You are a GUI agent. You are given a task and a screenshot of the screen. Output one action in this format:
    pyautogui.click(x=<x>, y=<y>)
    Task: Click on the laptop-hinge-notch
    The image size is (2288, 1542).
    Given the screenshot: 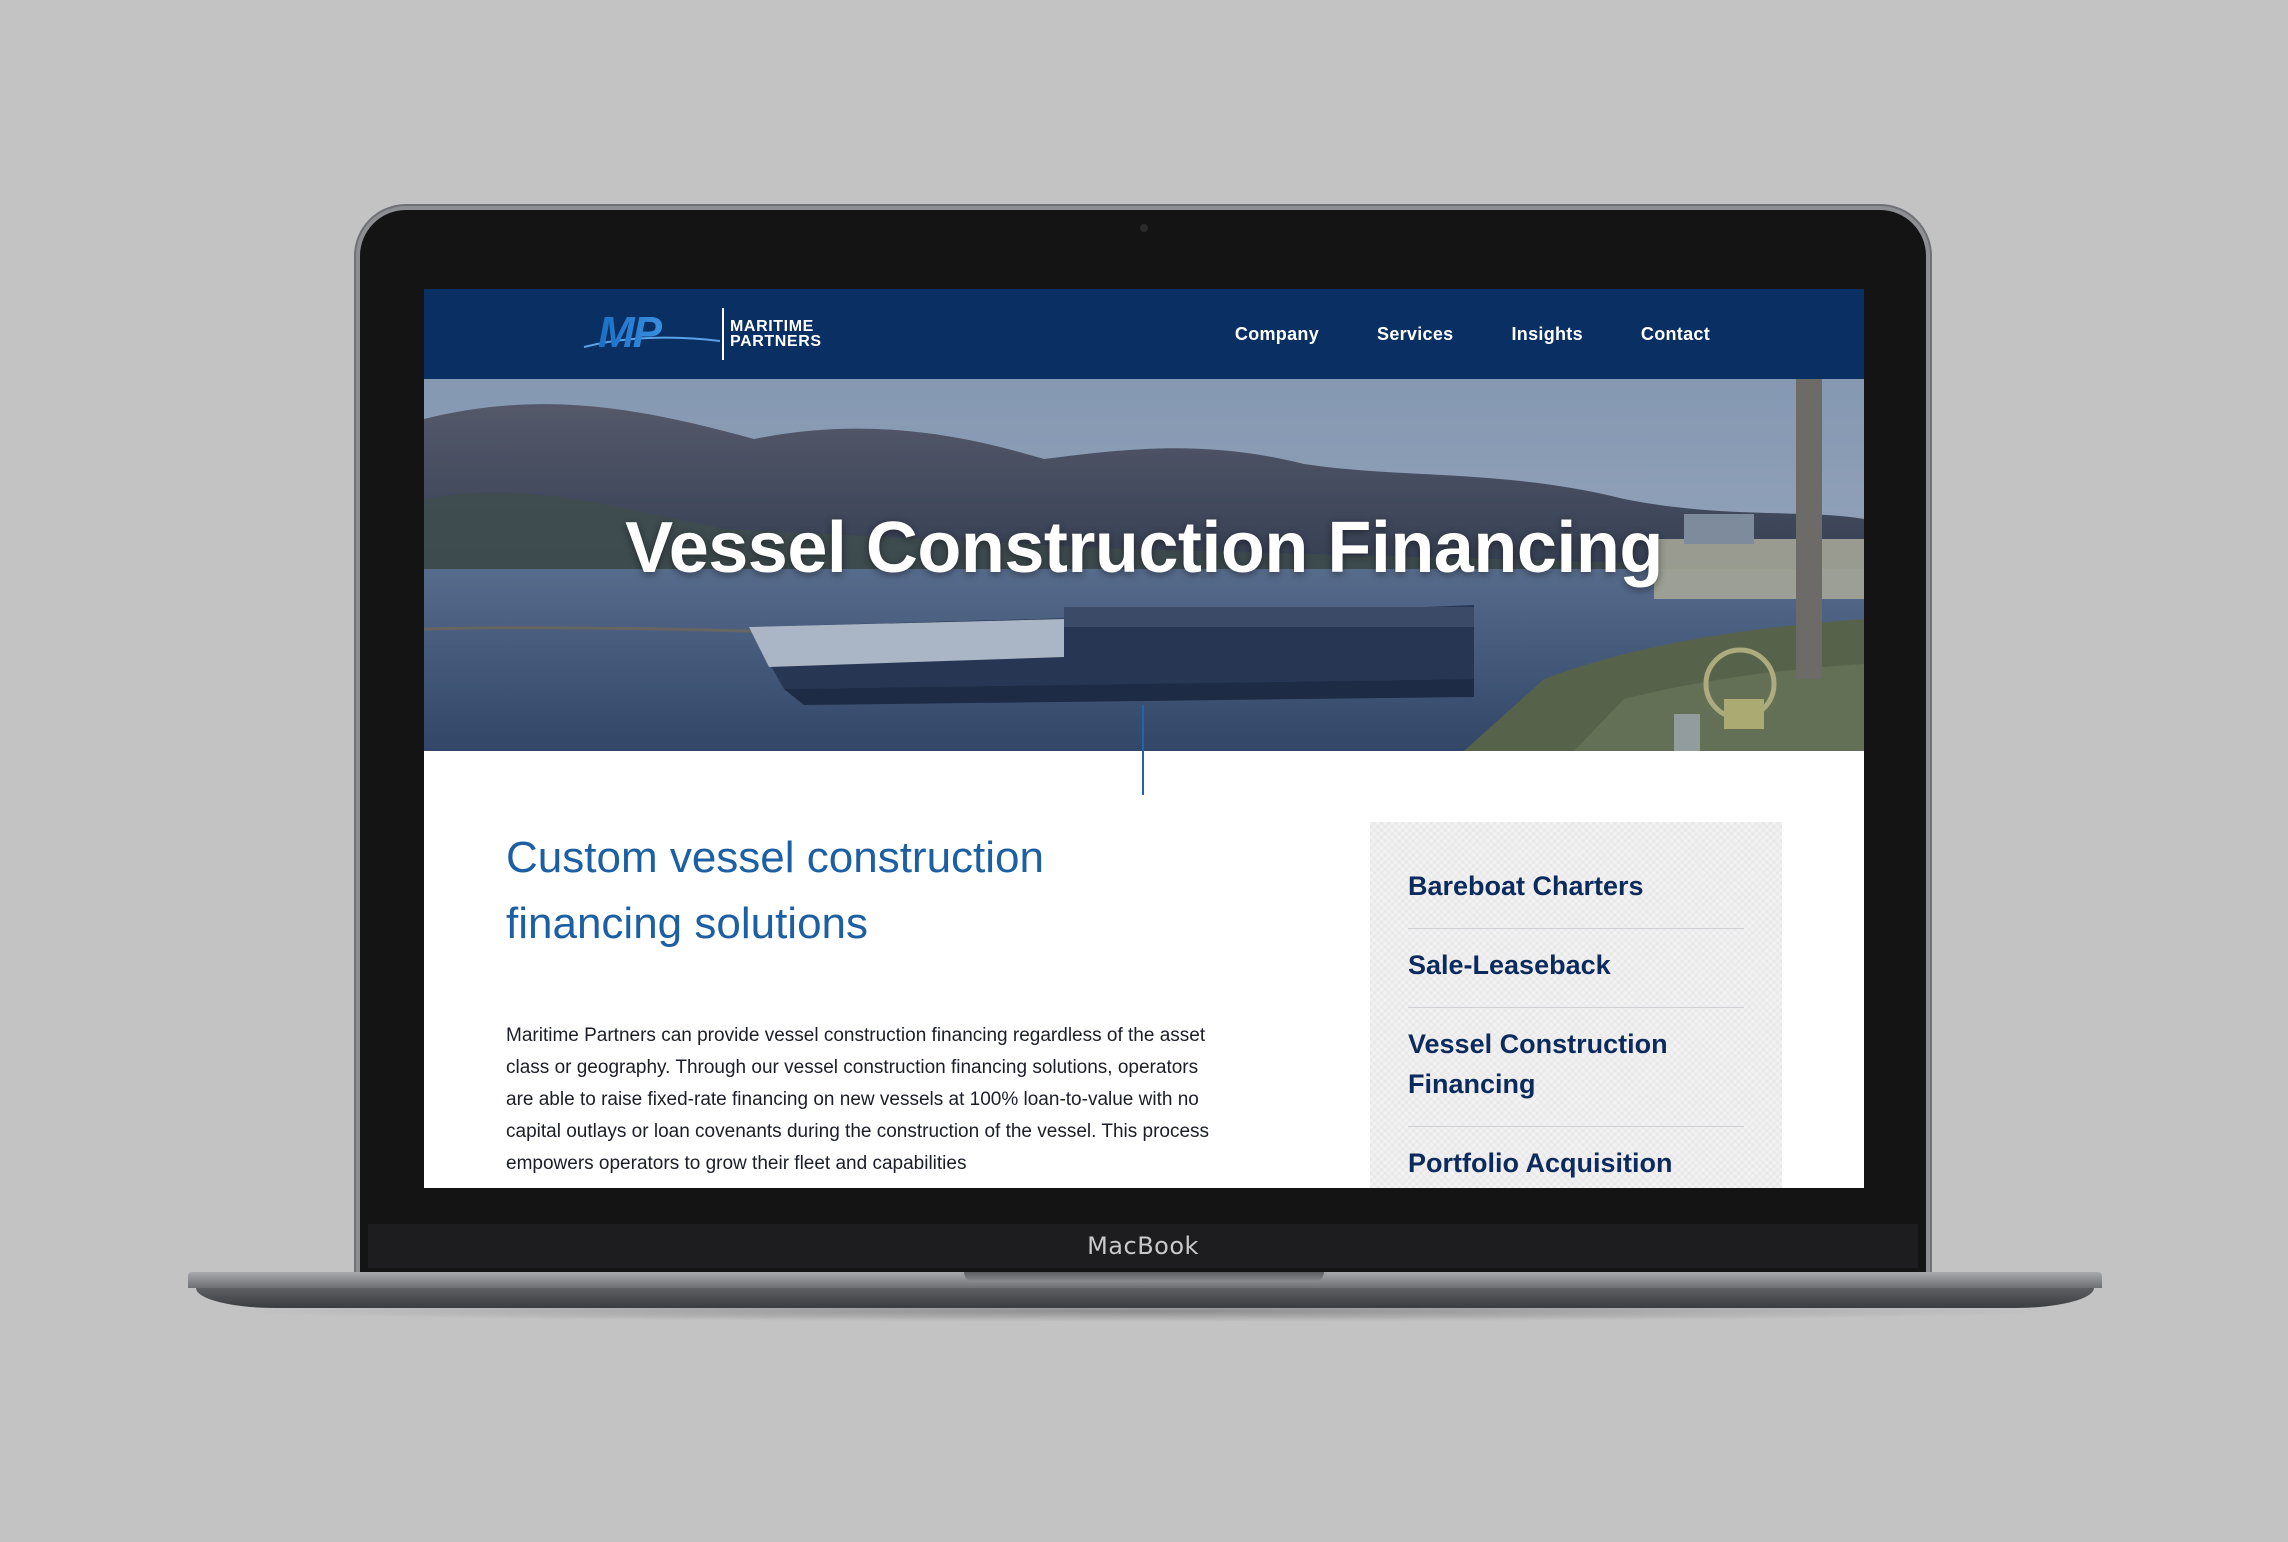 What is the action you would take?
    pyautogui.click(x=1144, y=1277)
    